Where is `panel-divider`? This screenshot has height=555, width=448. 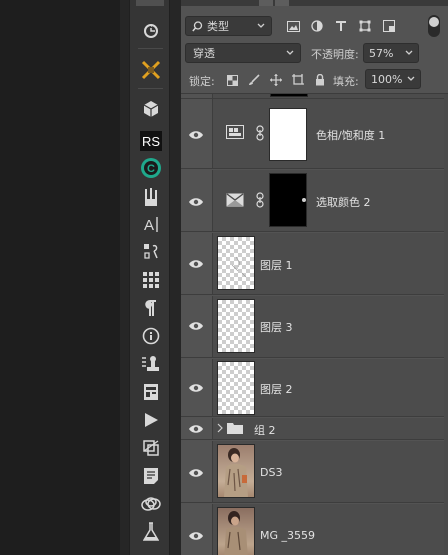 panel-divider is located at coordinates (124, 277).